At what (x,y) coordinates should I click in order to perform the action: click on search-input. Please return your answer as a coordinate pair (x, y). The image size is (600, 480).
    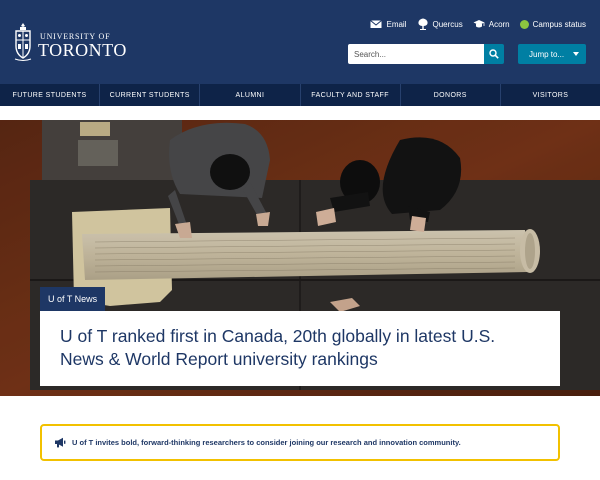
    Looking at the image, I should click on (416, 54).